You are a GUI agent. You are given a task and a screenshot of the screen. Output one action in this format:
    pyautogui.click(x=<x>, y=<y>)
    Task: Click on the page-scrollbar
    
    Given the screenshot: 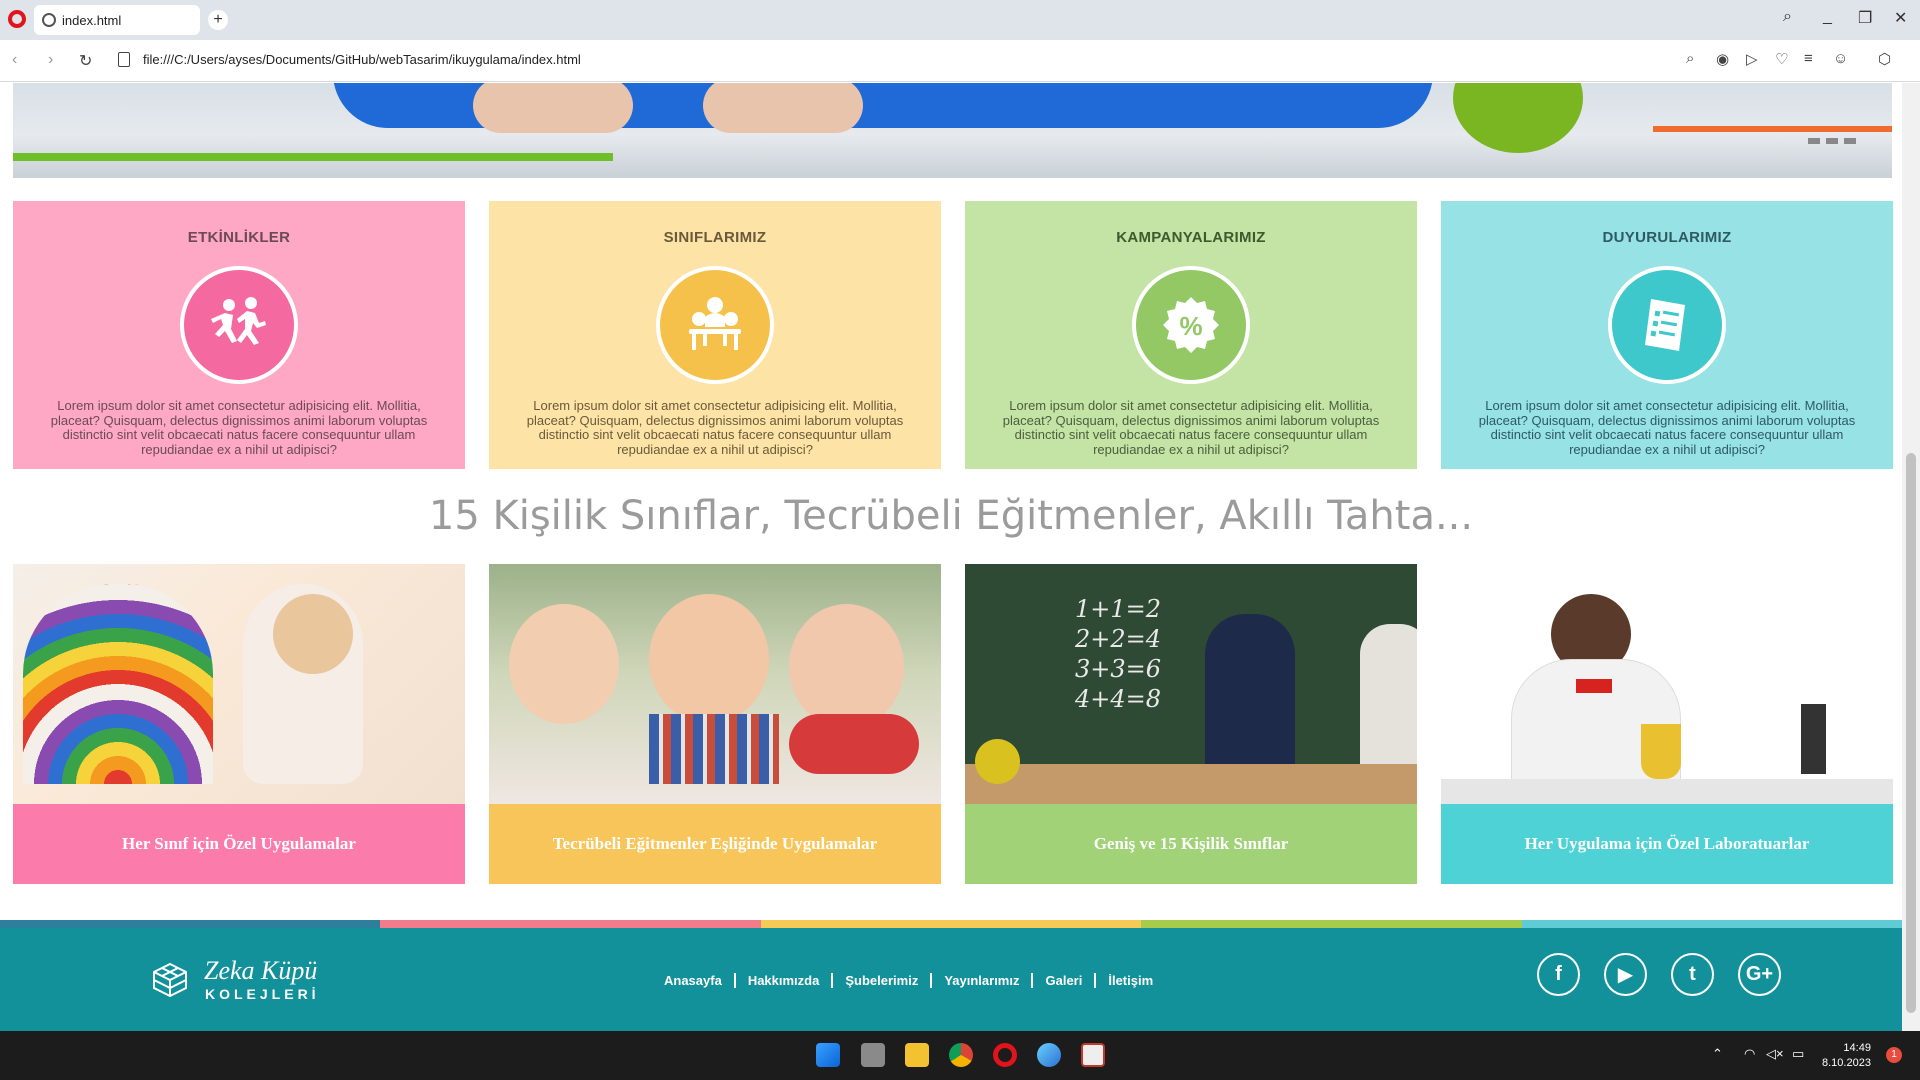 What is the action you would take?
    pyautogui.click(x=1911, y=557)
    